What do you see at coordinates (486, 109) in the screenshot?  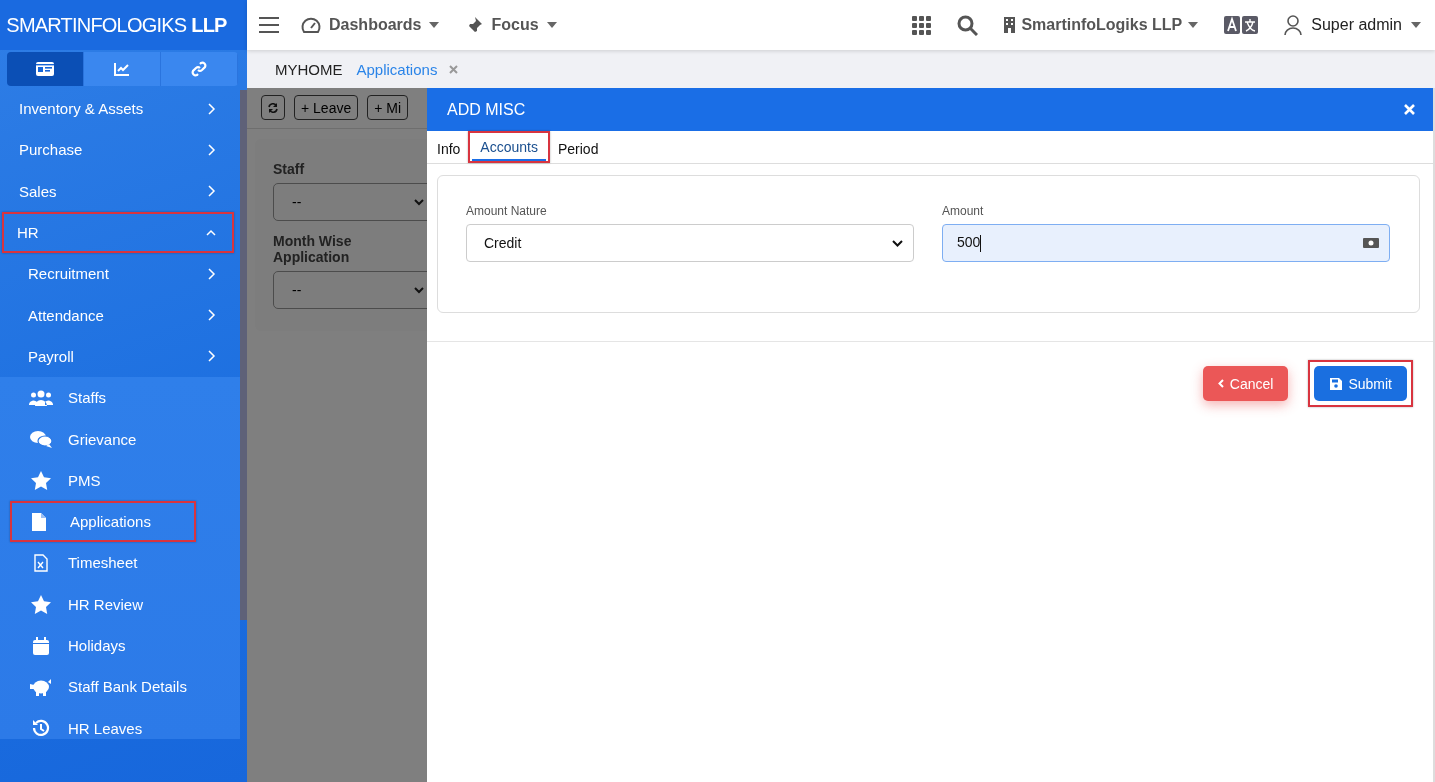 I see `modal-title: ADD MISC` at bounding box center [486, 109].